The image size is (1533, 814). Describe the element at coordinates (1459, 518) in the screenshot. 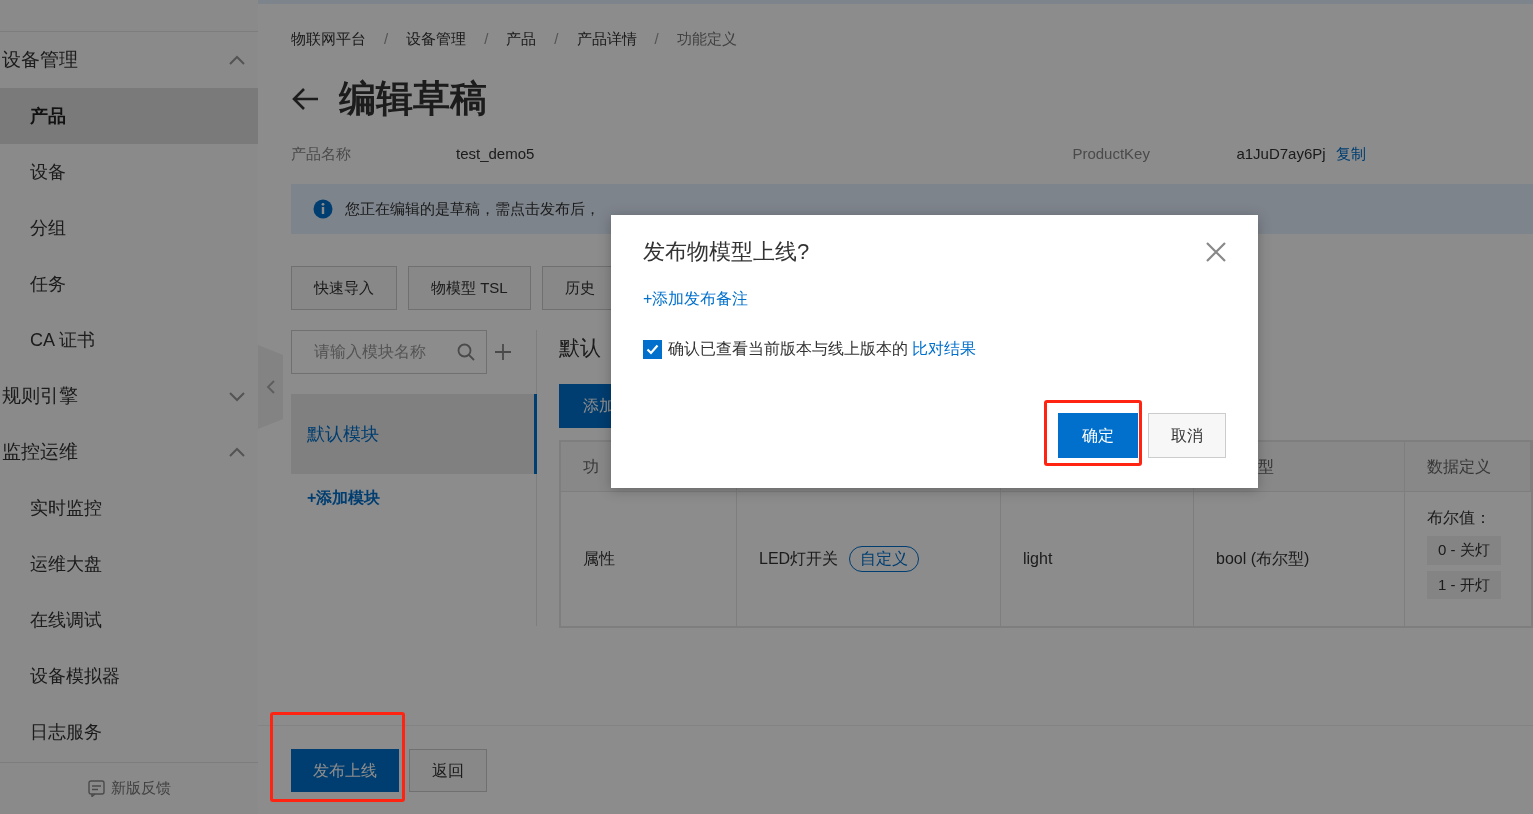

I see `definition-label: 布尔值：` at that location.